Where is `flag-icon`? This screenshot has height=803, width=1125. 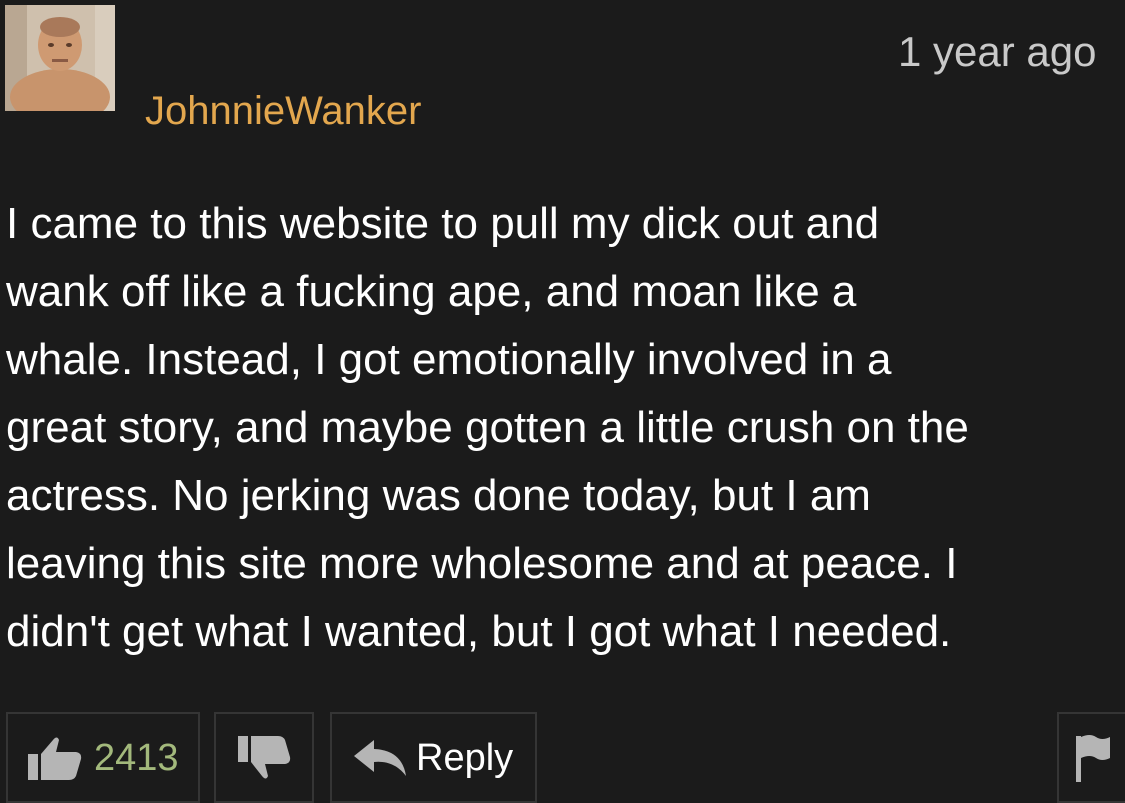 flag-icon is located at coordinates (1093, 758).